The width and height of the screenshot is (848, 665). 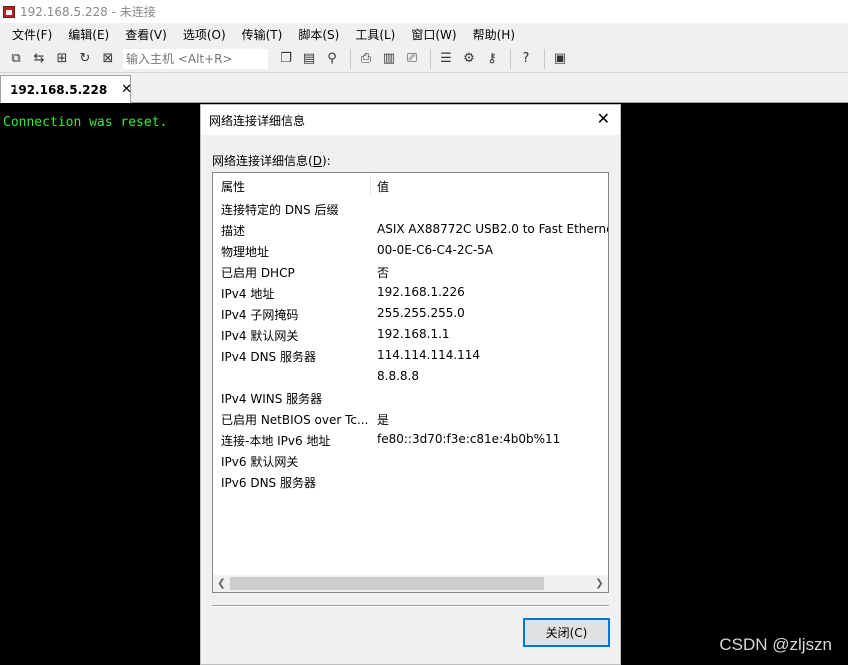 I want to click on menu-edit: 编辑(E), so click(x=88, y=34).